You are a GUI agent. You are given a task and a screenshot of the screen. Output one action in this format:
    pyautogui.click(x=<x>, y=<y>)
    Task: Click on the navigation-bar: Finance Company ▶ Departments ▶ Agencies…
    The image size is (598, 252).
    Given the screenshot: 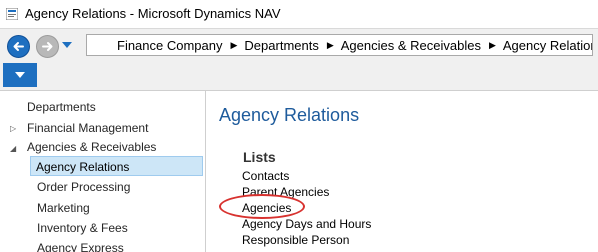 What is the action you would take?
    pyautogui.click(x=299, y=45)
    